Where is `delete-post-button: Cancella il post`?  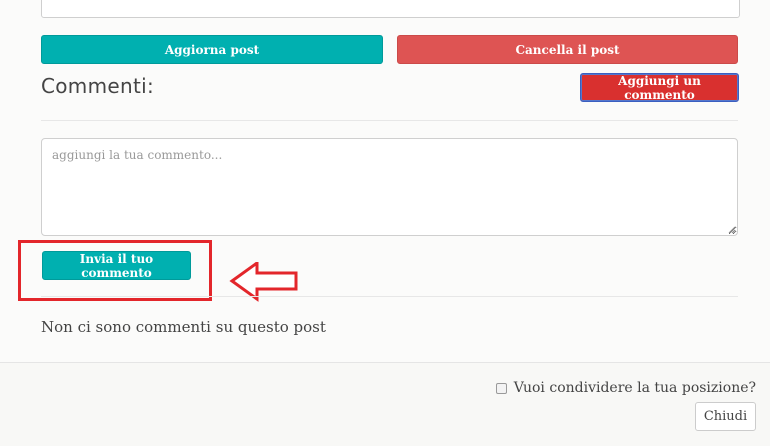 delete-post-button: Cancella il post is located at coordinates (567, 49).